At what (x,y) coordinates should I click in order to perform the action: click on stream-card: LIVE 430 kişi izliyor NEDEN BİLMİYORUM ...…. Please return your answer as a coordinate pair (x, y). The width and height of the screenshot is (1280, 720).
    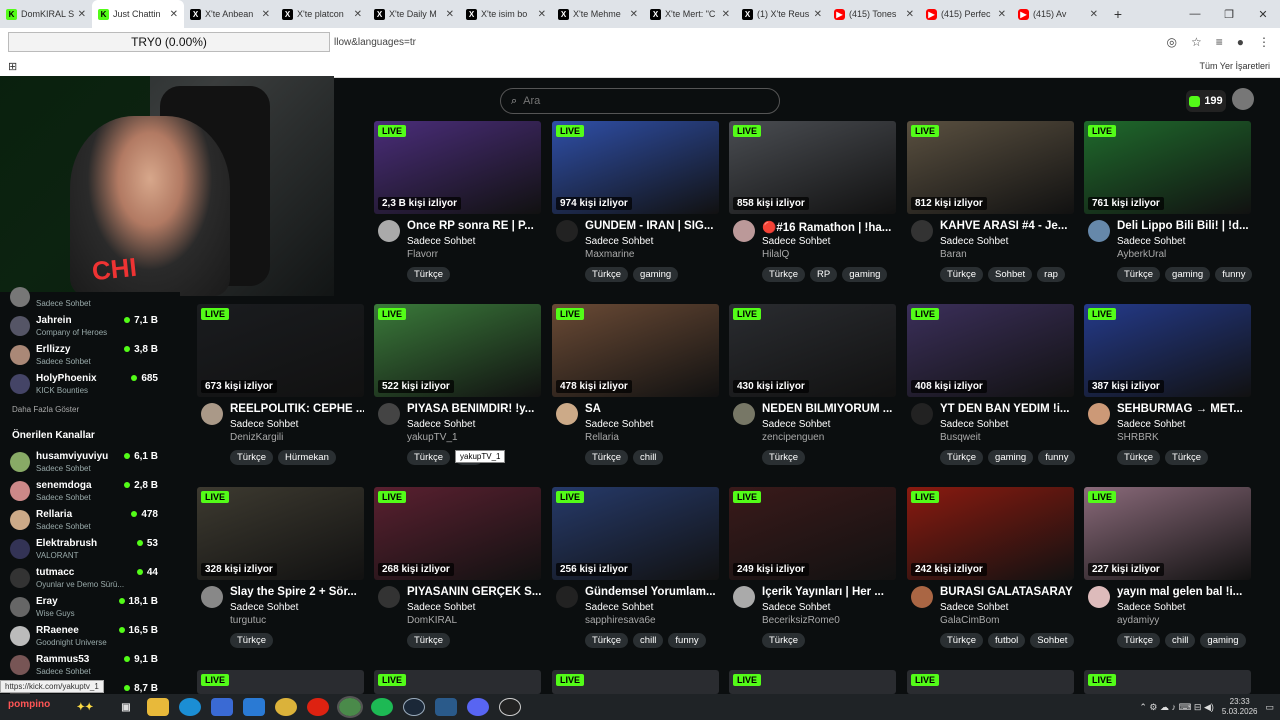
    Looking at the image, I should click on (812, 391).